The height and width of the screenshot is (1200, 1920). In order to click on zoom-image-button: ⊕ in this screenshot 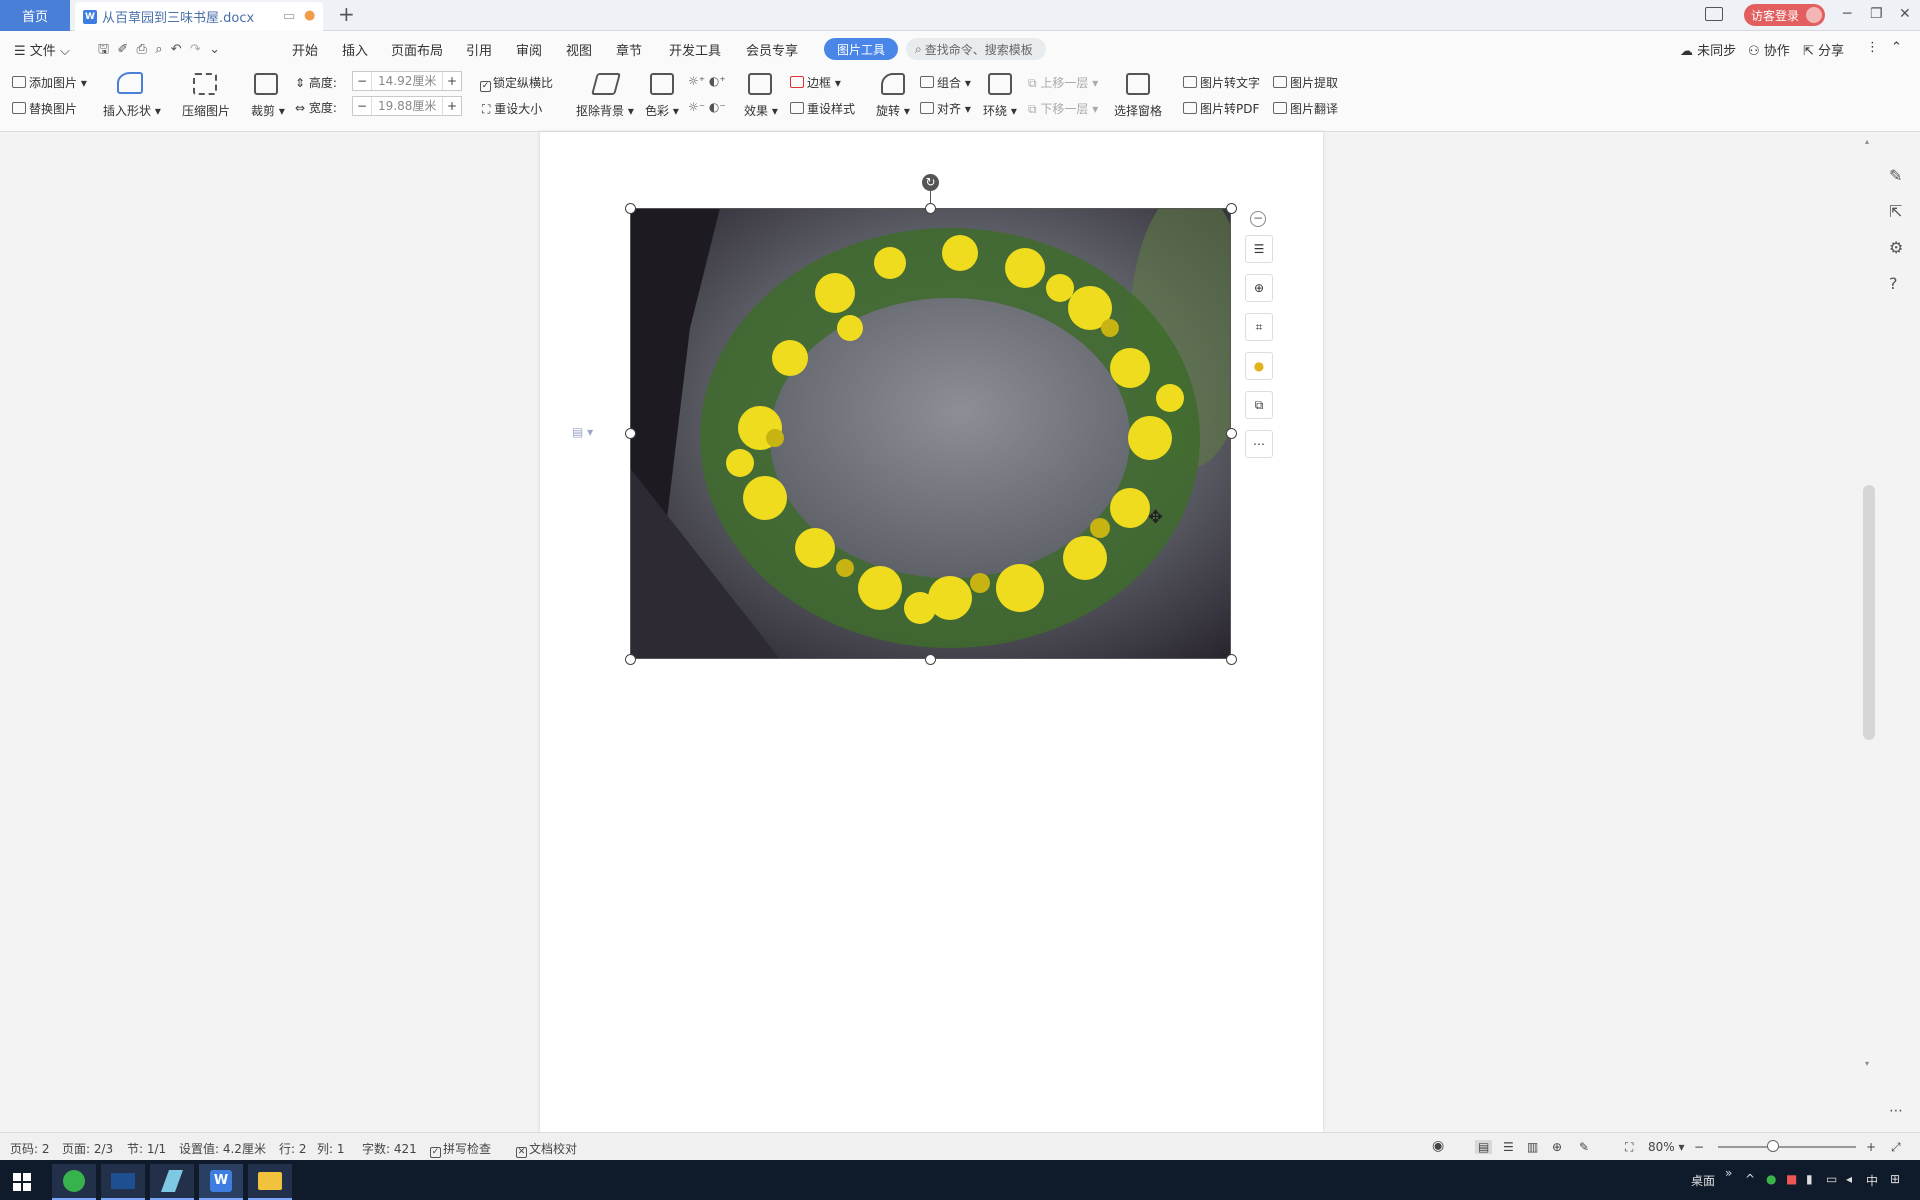, I will do `click(1259, 288)`.